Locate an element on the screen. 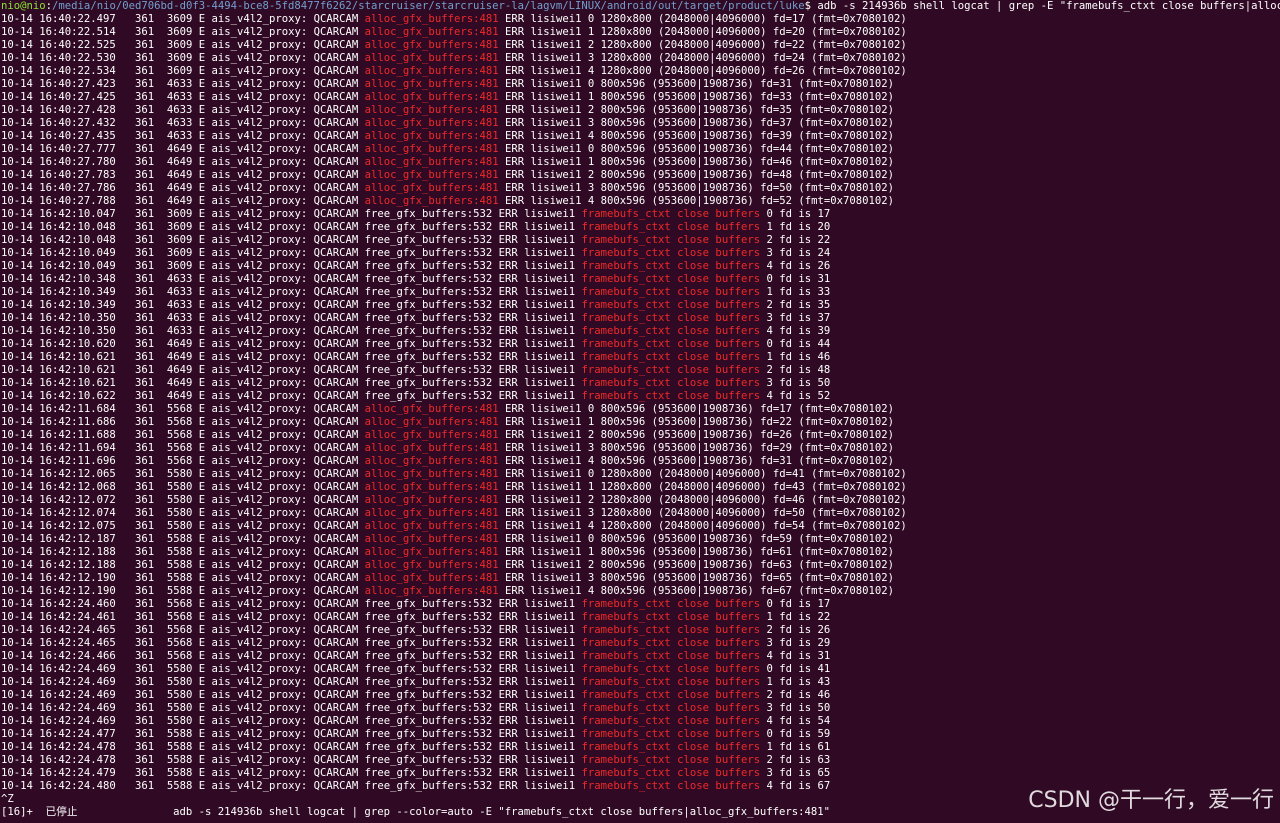  log-time: 10-14 16:42:12.065 is located at coordinates (58, 474).